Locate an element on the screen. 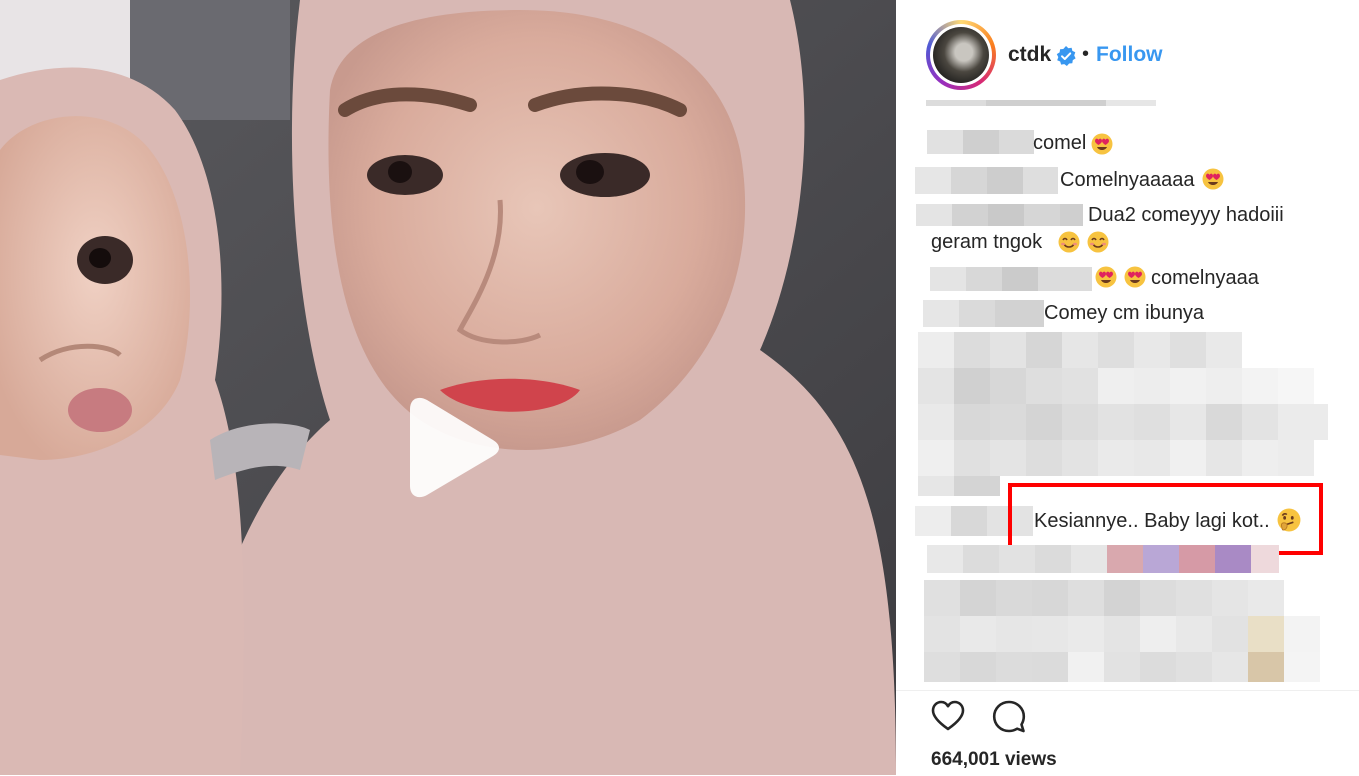  comment-text: comel is located at coordinates (1060, 143).